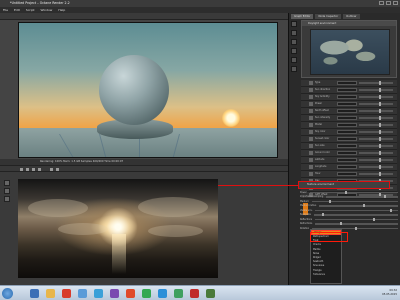 The image size is (400, 300). I want to click on system-tray: 09:32 05.05.2015, so click(389, 293).